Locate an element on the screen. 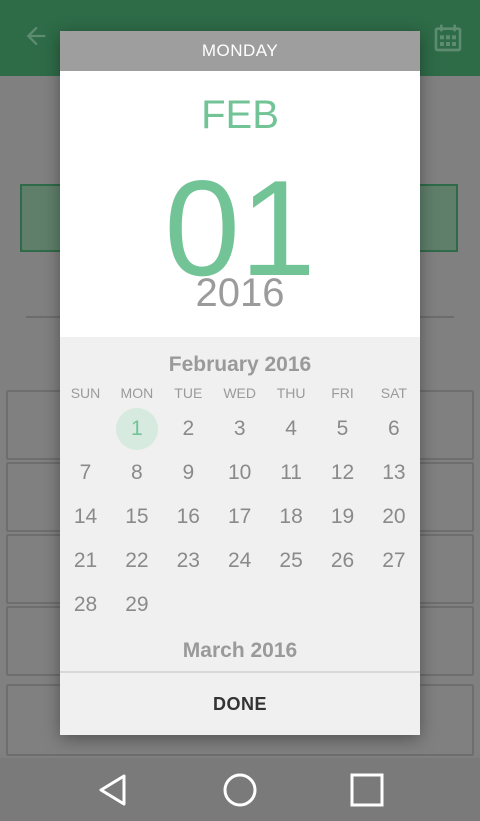 This screenshot has width=480, height=821. month-title: February 2016 is located at coordinates (240, 364).